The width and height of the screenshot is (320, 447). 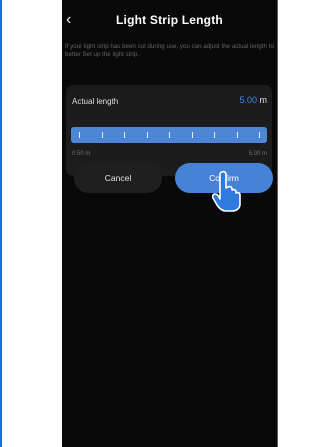 I want to click on length-value-number: 5.00, so click(x=248, y=100).